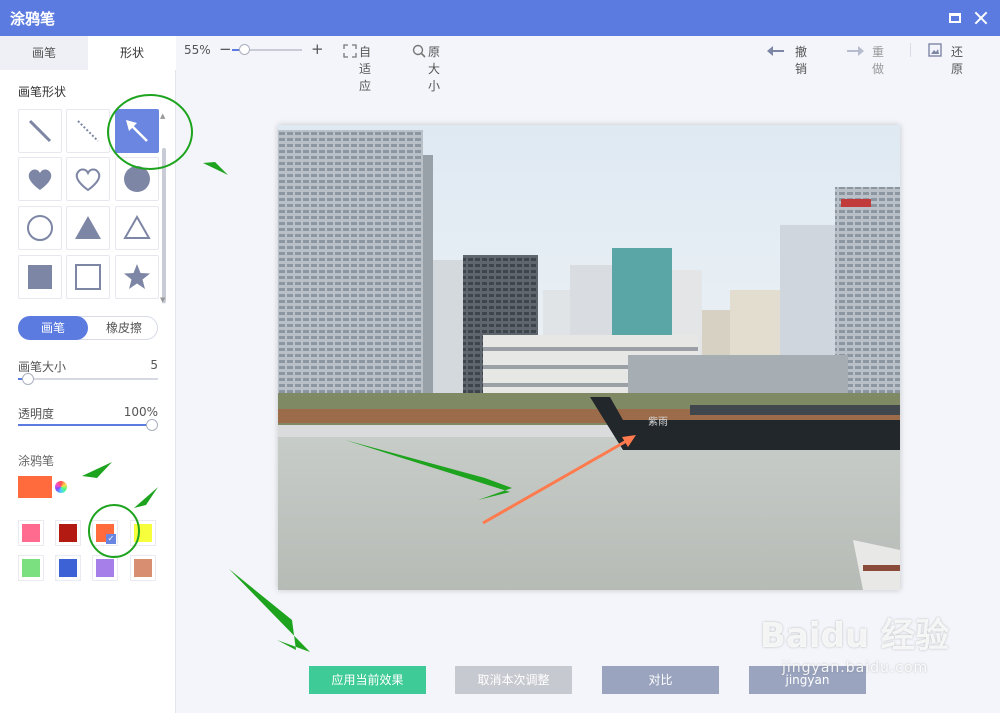 The image size is (1000, 713). I want to click on shape-line, so click(40, 131).